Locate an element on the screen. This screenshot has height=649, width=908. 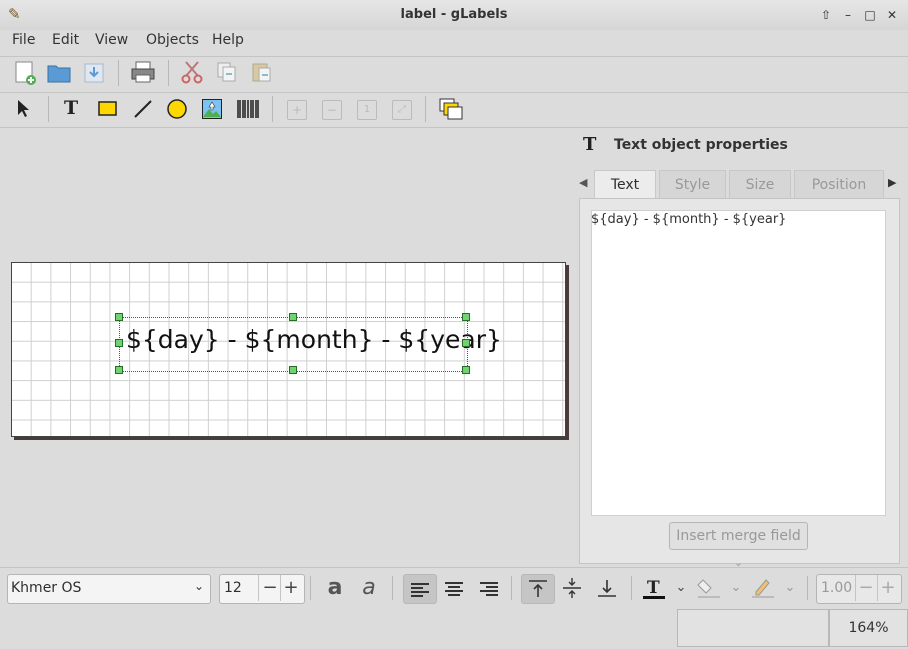
image-tool-icon is located at coordinates (212, 109).